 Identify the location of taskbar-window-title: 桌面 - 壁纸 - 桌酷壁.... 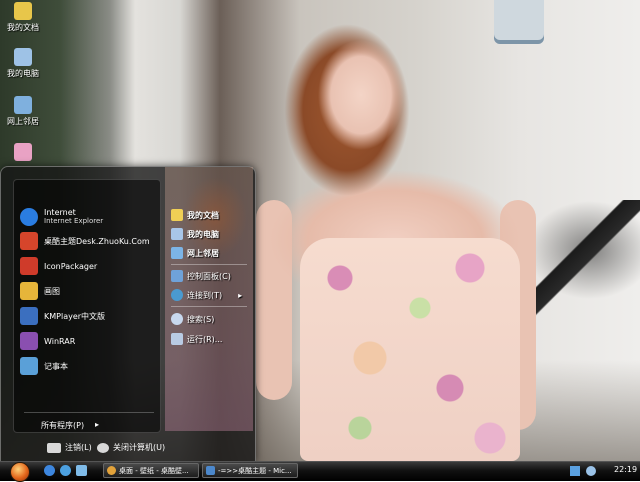
(154, 470).